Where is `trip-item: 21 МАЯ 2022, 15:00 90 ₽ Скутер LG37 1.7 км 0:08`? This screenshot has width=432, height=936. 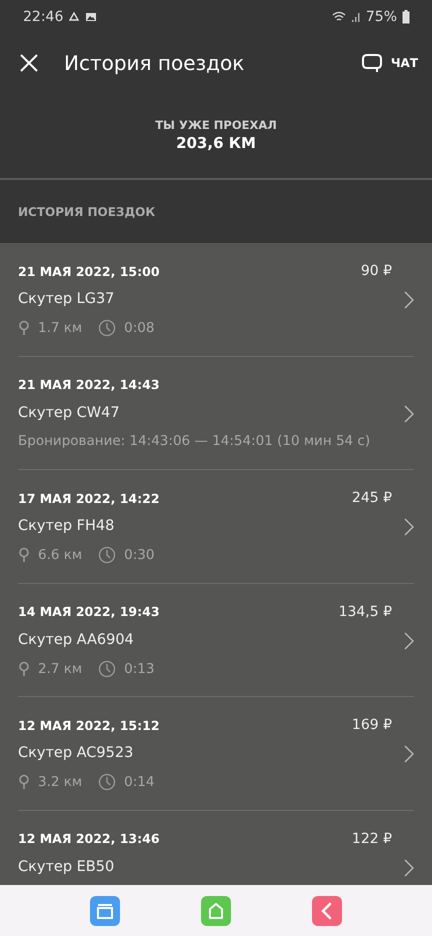
trip-item: 21 МАЯ 2022, 15:00 90 ₽ Скутер LG37 1.7 км 0:08 is located at coordinates (216, 299).